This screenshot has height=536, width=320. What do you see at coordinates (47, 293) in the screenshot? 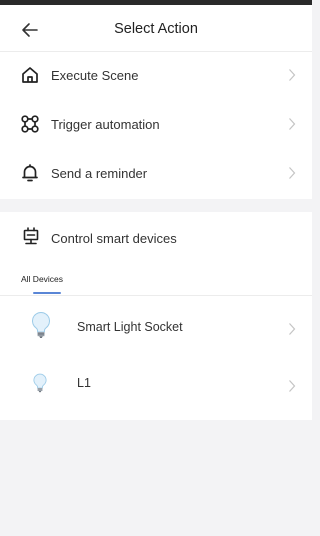
I see `tab-indicator` at bounding box center [47, 293].